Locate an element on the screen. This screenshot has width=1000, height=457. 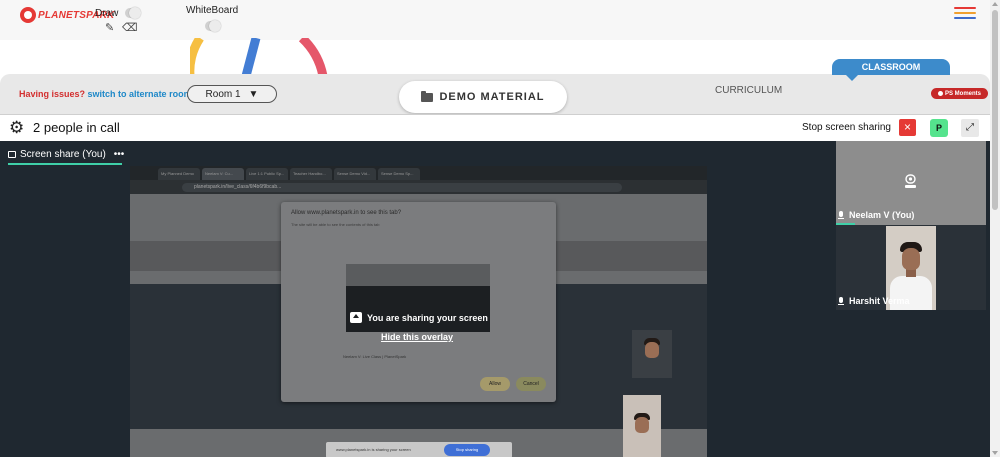
active-tab-indicator is located at coordinates (65, 164).